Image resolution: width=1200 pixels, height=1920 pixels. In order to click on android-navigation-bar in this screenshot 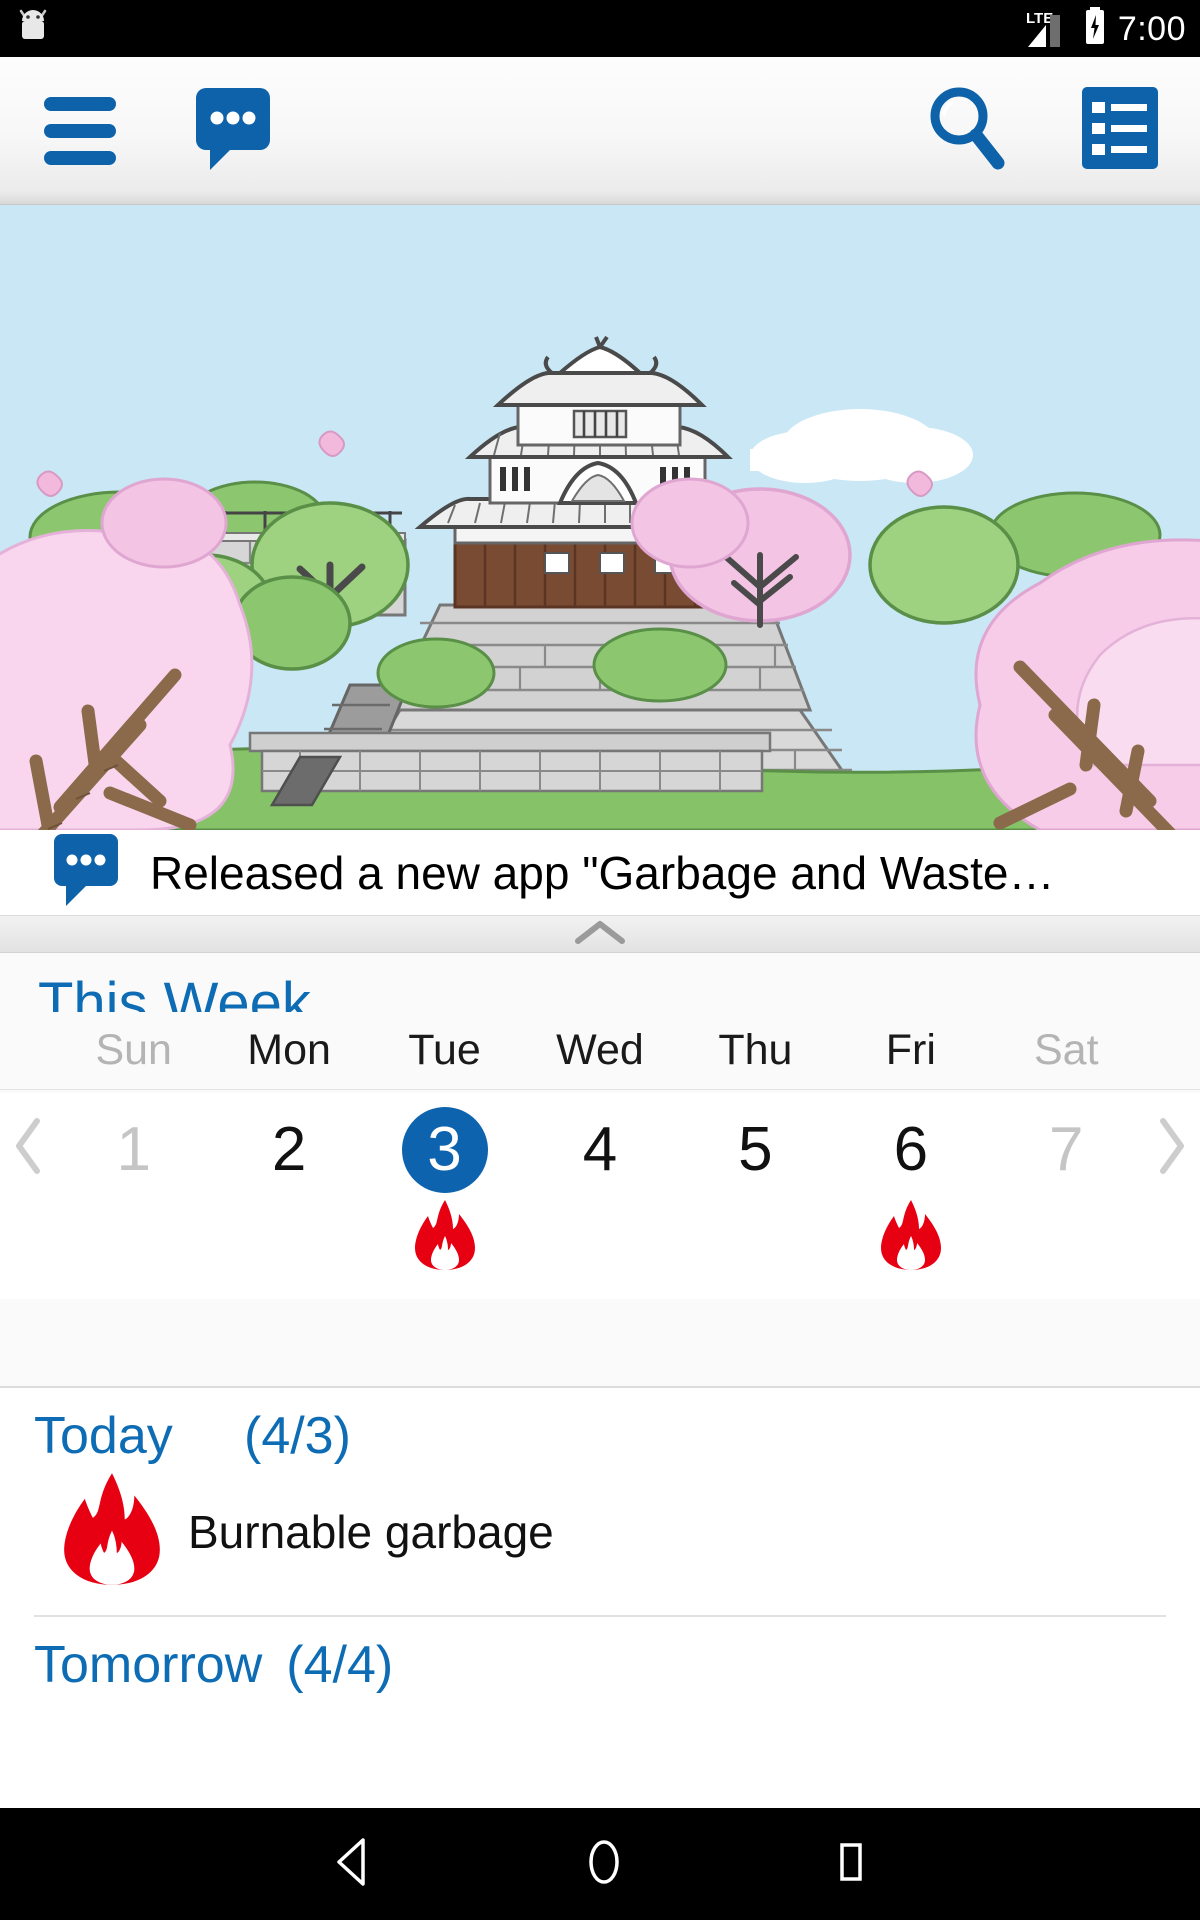, I will do `click(600, 1864)`.